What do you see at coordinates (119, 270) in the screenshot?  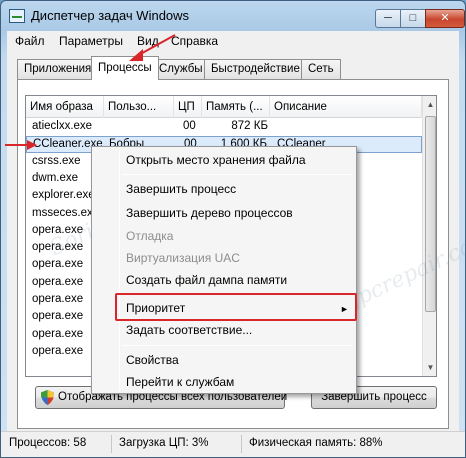 I see `context-menu-gutter` at bounding box center [119, 270].